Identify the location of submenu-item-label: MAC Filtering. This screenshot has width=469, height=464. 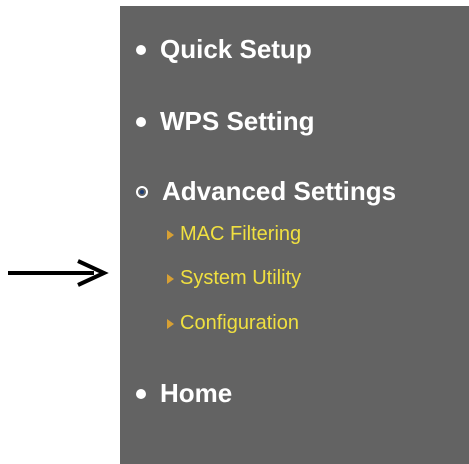
(241, 234).